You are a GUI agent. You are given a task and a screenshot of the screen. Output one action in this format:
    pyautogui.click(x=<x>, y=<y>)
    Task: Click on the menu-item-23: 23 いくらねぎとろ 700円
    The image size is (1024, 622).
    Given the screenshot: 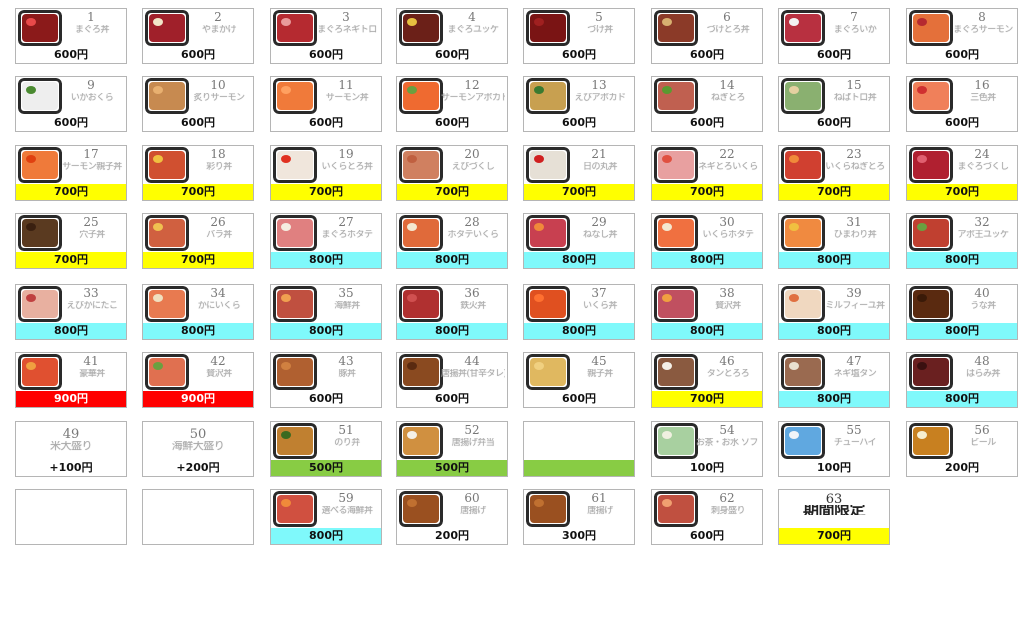 What is the action you would take?
    pyautogui.click(x=834, y=173)
    